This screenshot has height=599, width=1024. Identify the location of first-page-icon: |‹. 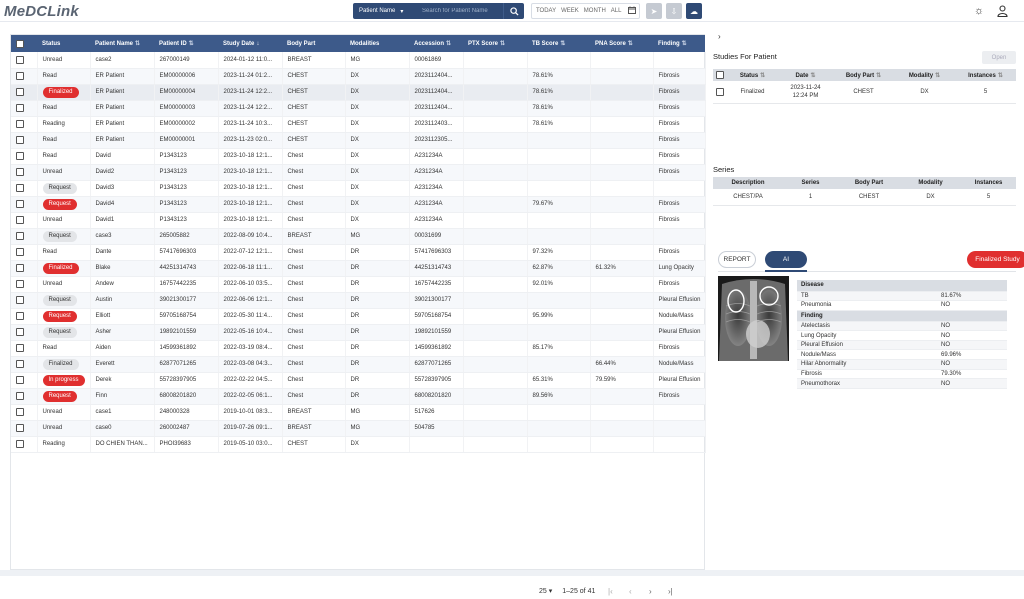
(610, 591).